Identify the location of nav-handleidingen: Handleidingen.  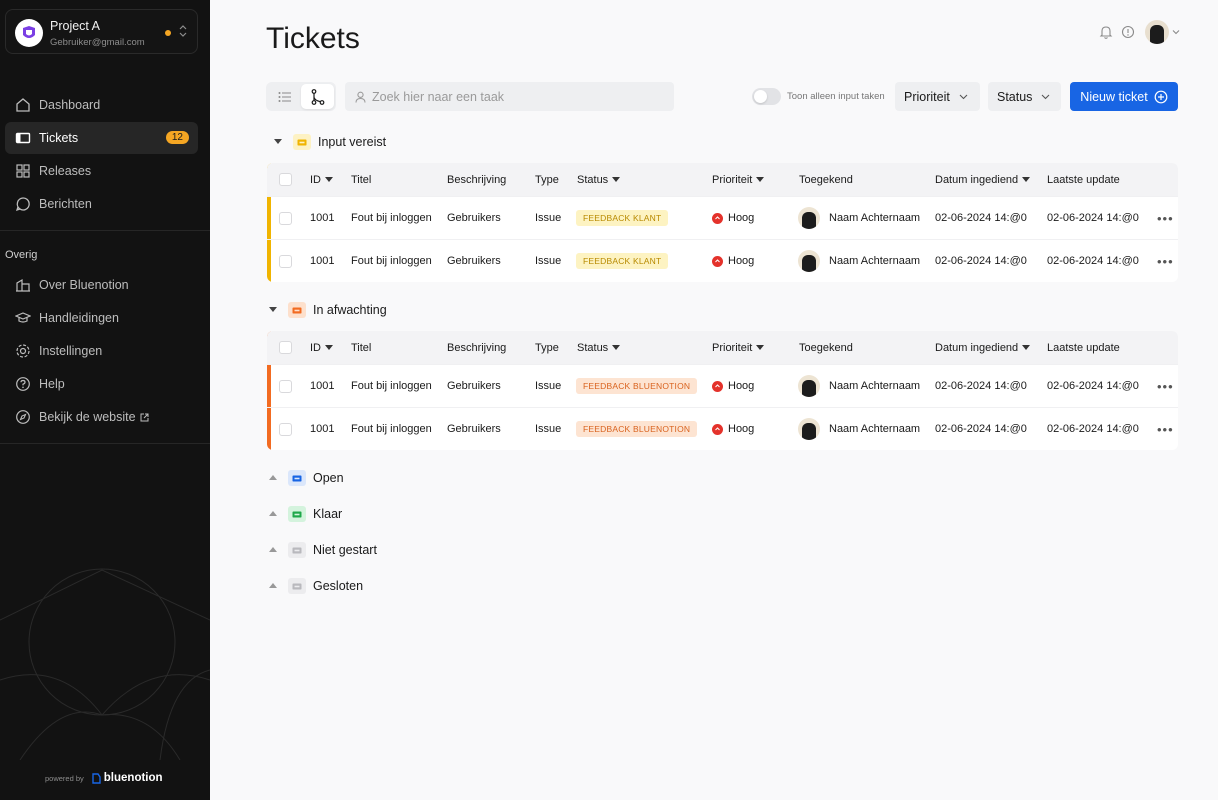
(101, 318).